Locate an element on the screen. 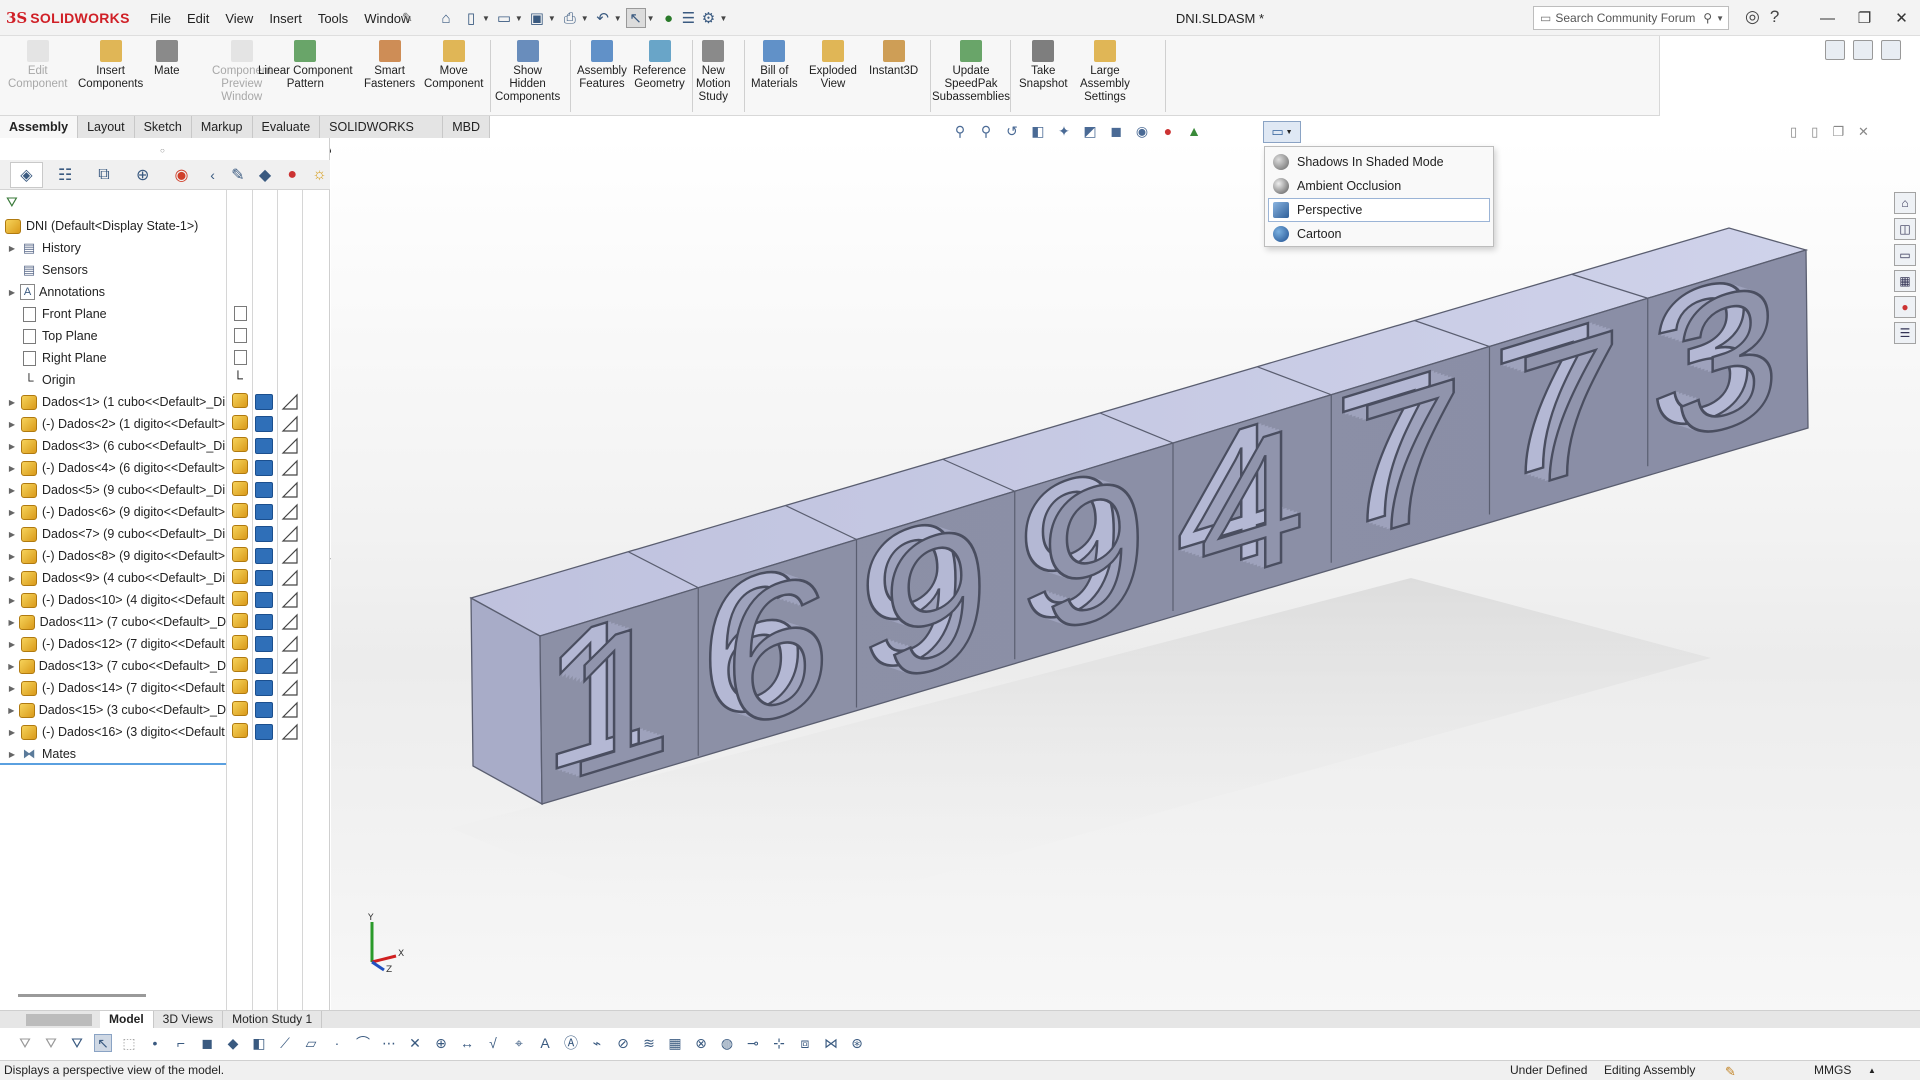 The image size is (1920, 1080). tree-item-part: ▶ (-) Dados<12> (7 digito<<Default is located at coordinates (113, 644).